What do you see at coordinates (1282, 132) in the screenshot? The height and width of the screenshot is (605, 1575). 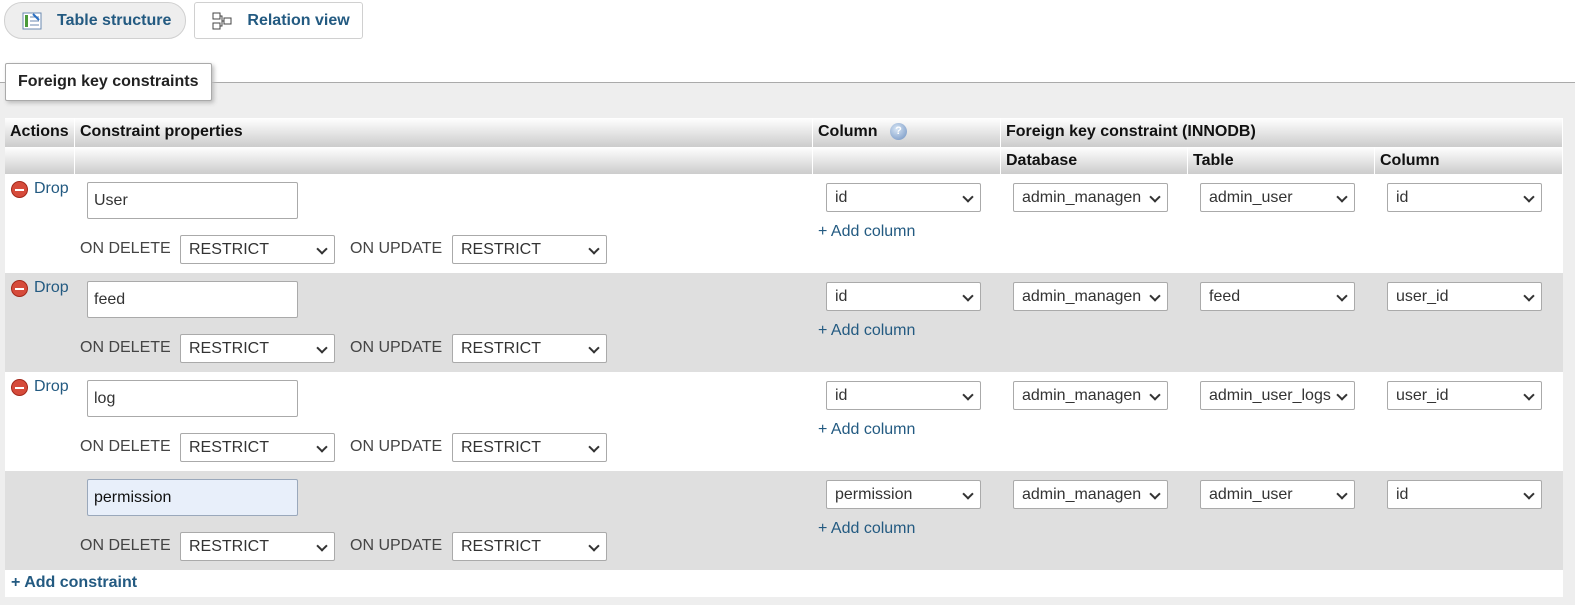 I see `header-foreign-key: Foreign key constraint (INNODB)` at bounding box center [1282, 132].